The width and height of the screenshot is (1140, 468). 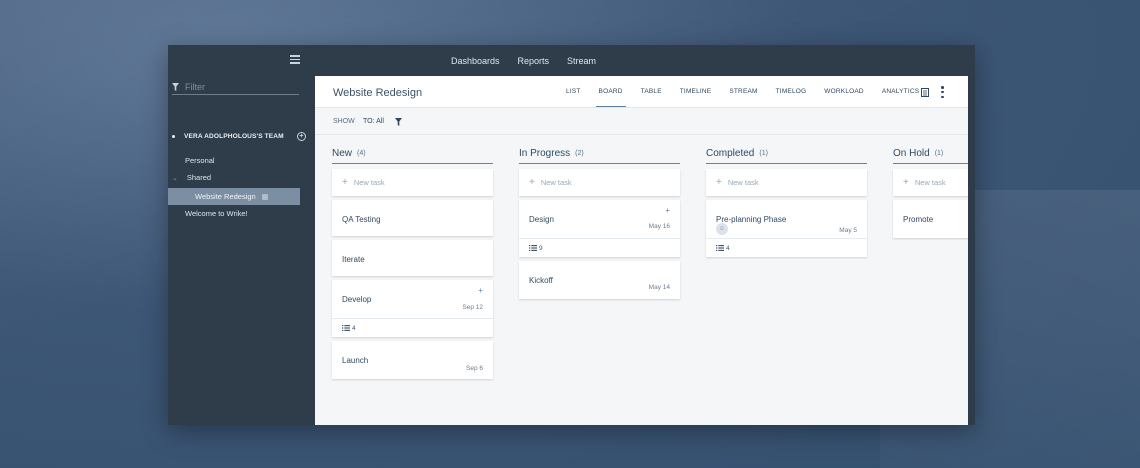 What do you see at coordinates (844, 92) in the screenshot?
I see `tab-workload: WORKLOAD` at bounding box center [844, 92].